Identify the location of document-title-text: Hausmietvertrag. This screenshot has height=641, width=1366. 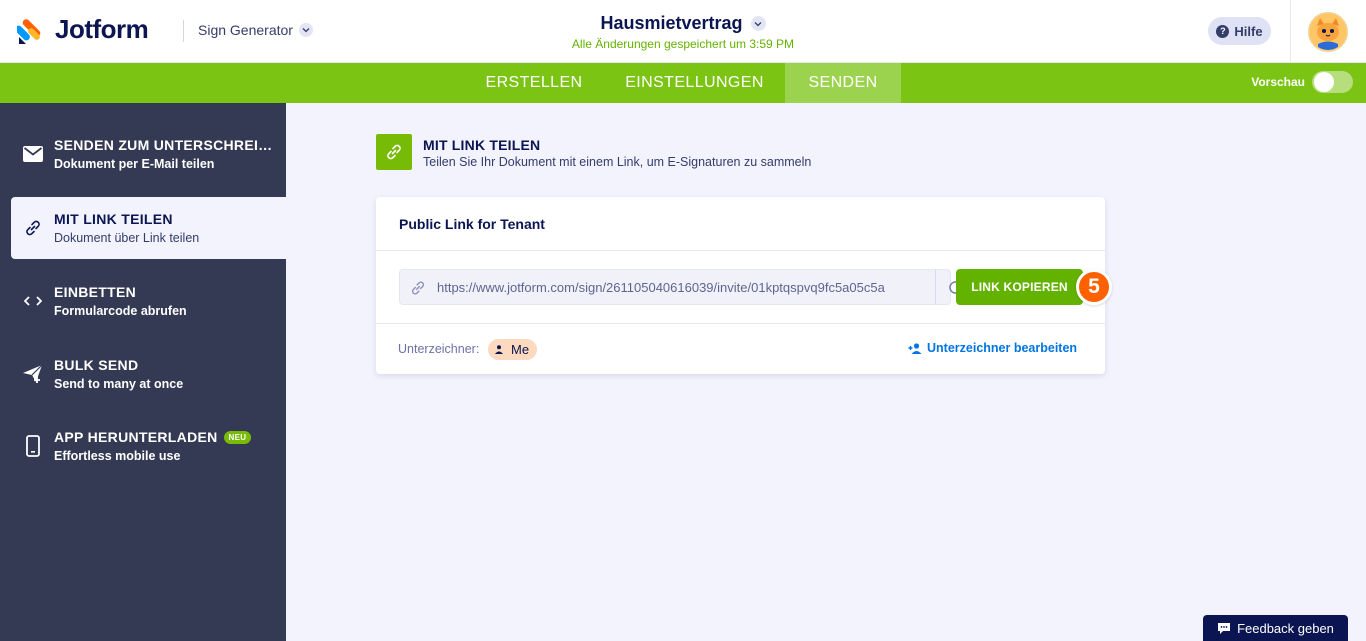
(671, 23).